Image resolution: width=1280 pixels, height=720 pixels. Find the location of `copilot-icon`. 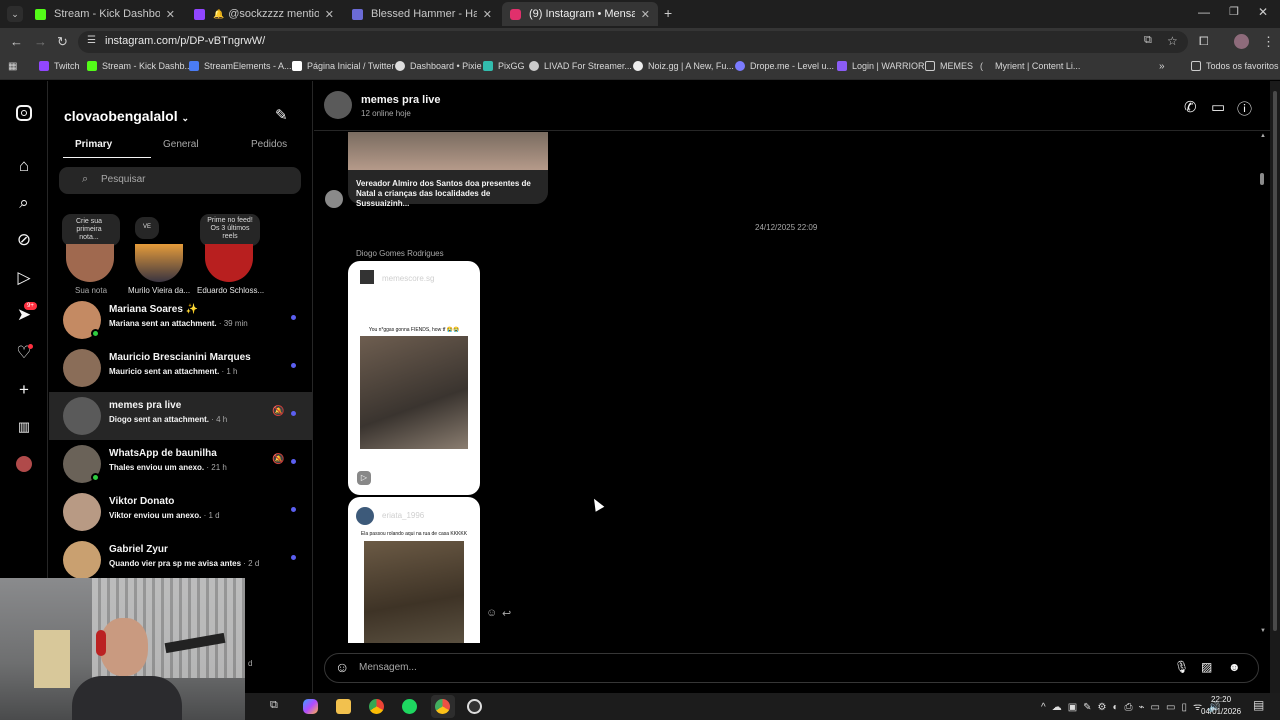

copilot-icon is located at coordinates (310, 706).